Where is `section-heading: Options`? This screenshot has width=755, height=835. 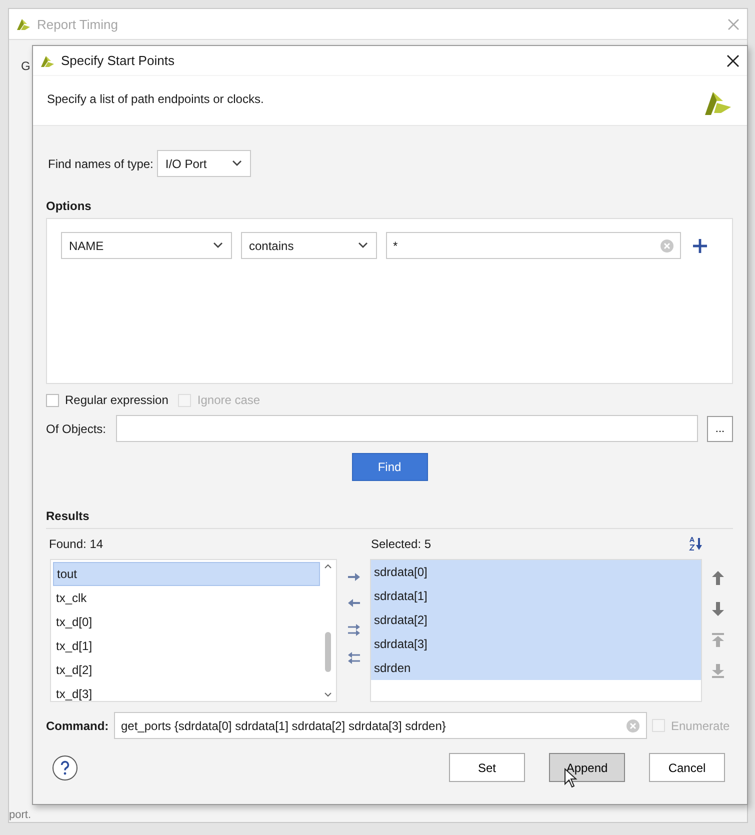 section-heading: Options is located at coordinates (69, 206).